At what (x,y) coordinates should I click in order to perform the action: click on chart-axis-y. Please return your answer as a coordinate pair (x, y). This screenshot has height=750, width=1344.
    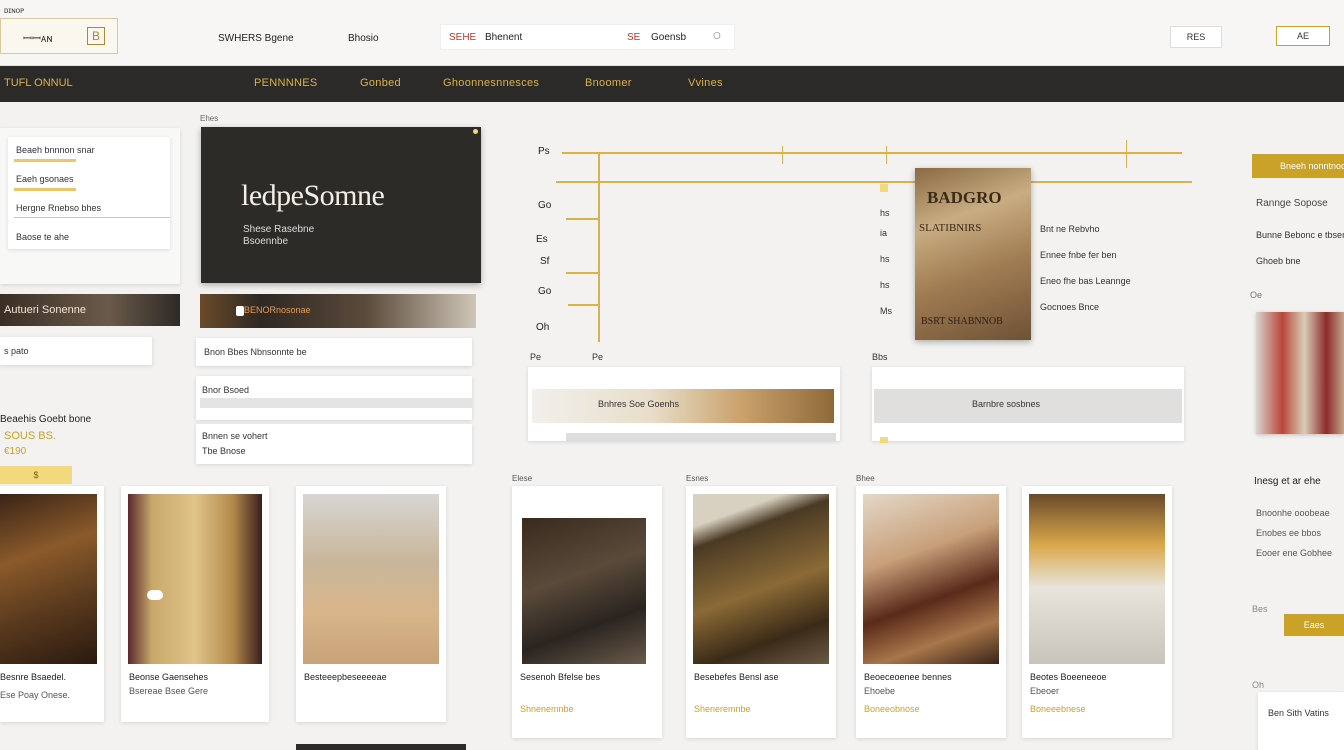
    Looking at the image, I should click on (599, 247).